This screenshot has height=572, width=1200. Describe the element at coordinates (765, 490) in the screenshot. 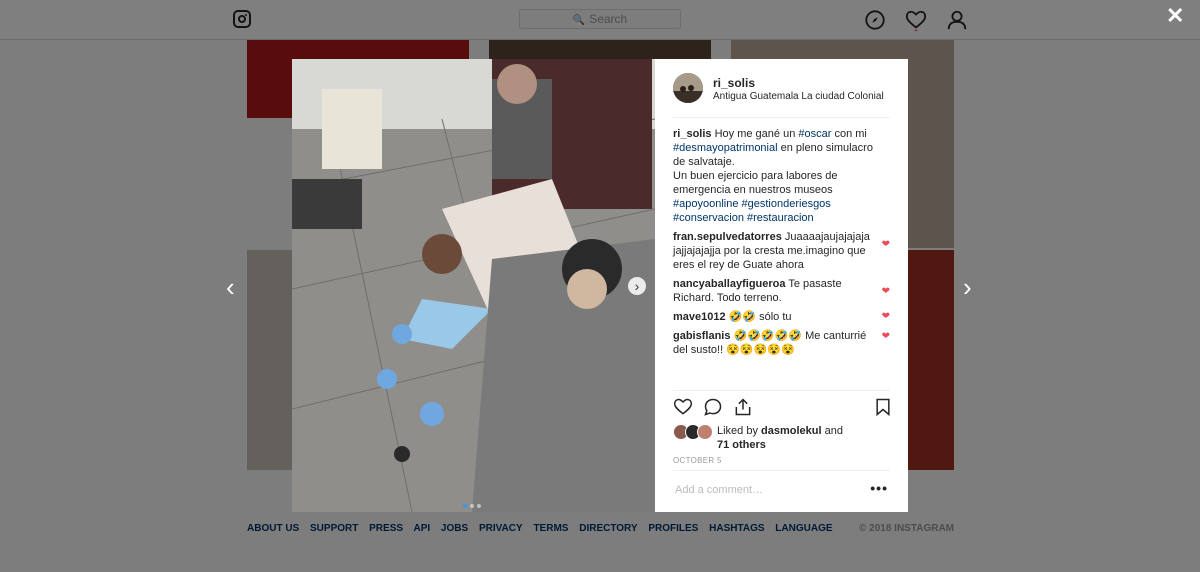

I see `add-comment-input` at that location.